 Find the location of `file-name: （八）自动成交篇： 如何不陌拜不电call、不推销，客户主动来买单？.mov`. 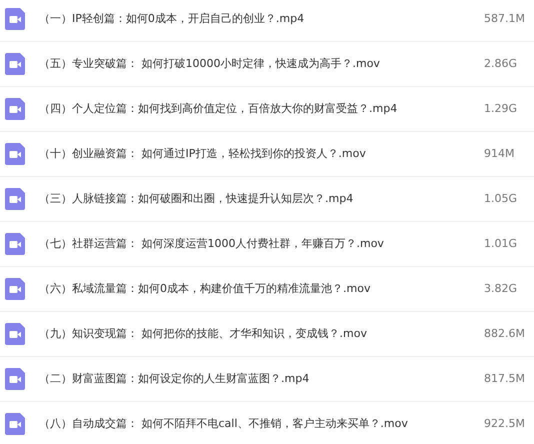

file-name: （八）自动成交篇： 如何不陌拜不电call、不推销，客户主动来买单？.mov is located at coordinates (261, 424).